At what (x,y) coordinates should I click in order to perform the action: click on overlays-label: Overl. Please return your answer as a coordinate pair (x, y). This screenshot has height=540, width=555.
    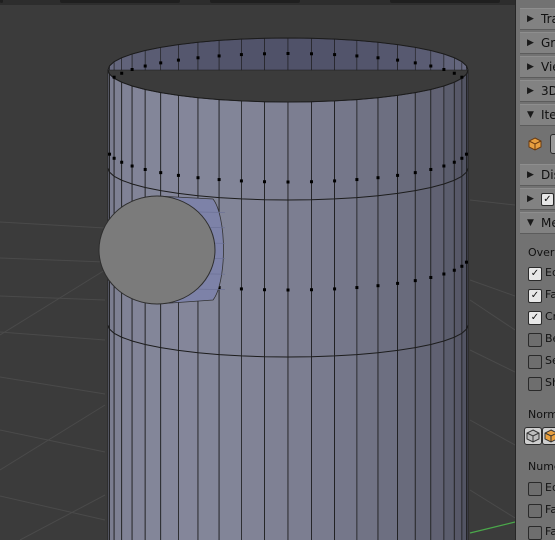
    Looking at the image, I should click on (541, 252).